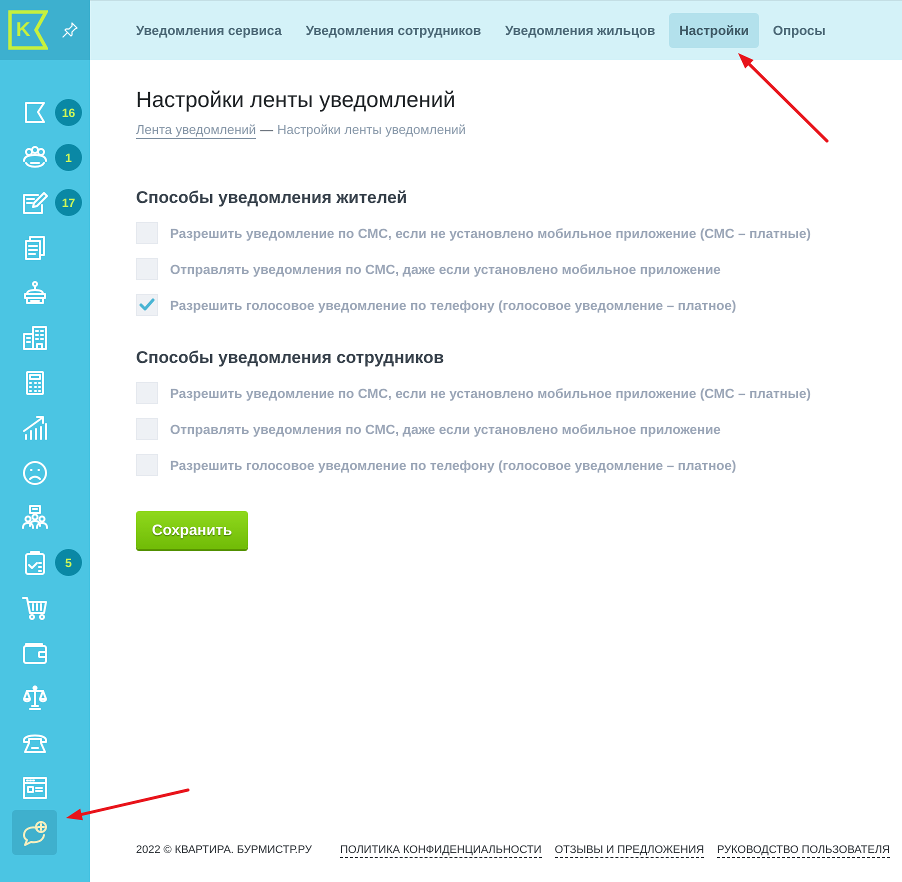 The image size is (902, 882). What do you see at coordinates (209, 30) in the screenshot?
I see `tab: Уведомления сервиса` at bounding box center [209, 30].